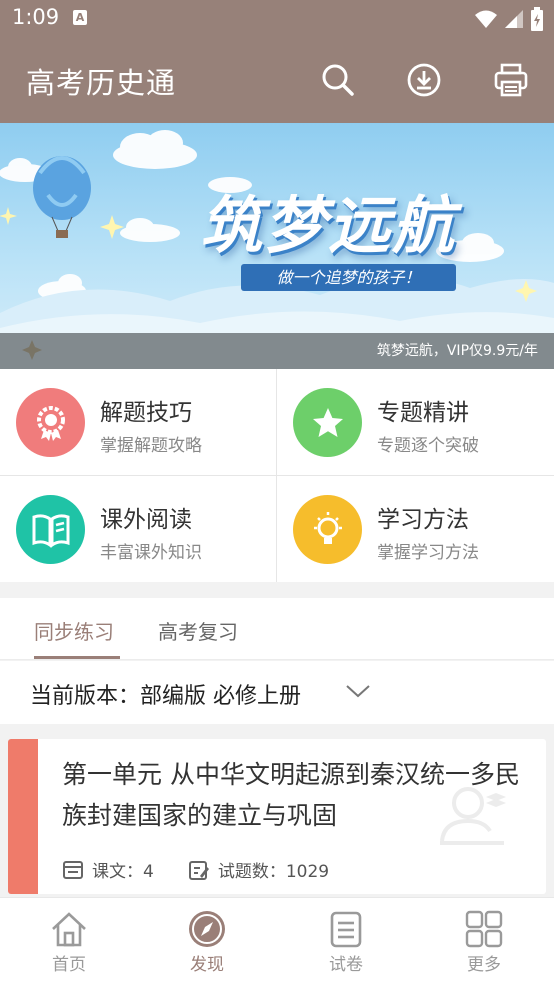 Image resolution: width=554 pixels, height=984 pixels. What do you see at coordinates (151, 553) in the screenshot?
I see `feature-subtitle: 丰富课外知识` at bounding box center [151, 553].